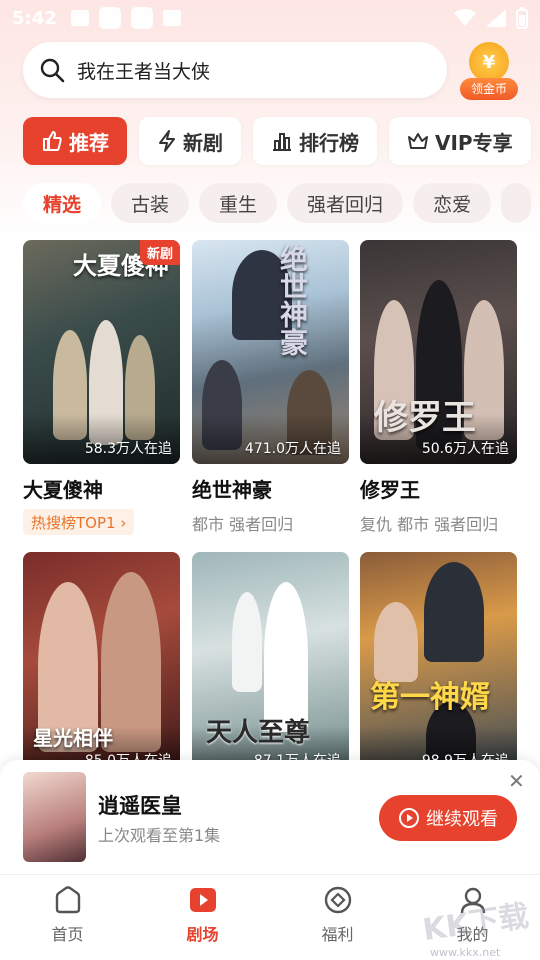 This screenshot has width=540, height=960. What do you see at coordinates (425, 418) in the screenshot?
I see `poster-title-art: 修罗王` at bounding box center [425, 418].